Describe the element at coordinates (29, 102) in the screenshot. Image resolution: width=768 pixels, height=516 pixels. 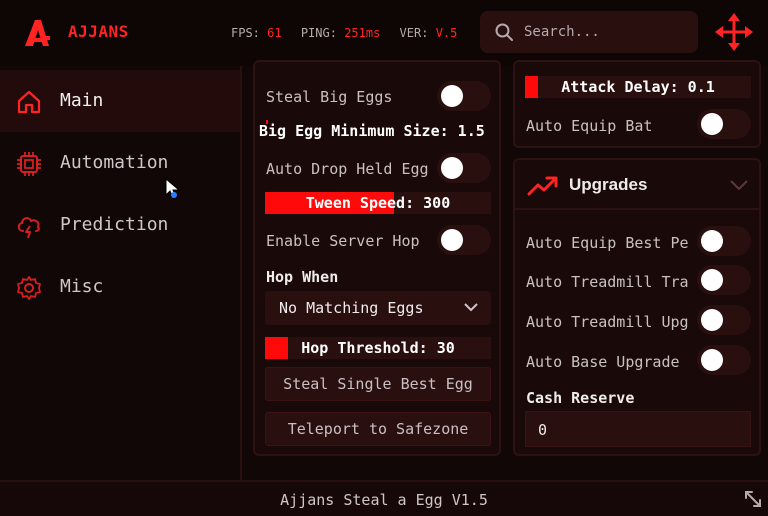
I see `home-icon` at that location.